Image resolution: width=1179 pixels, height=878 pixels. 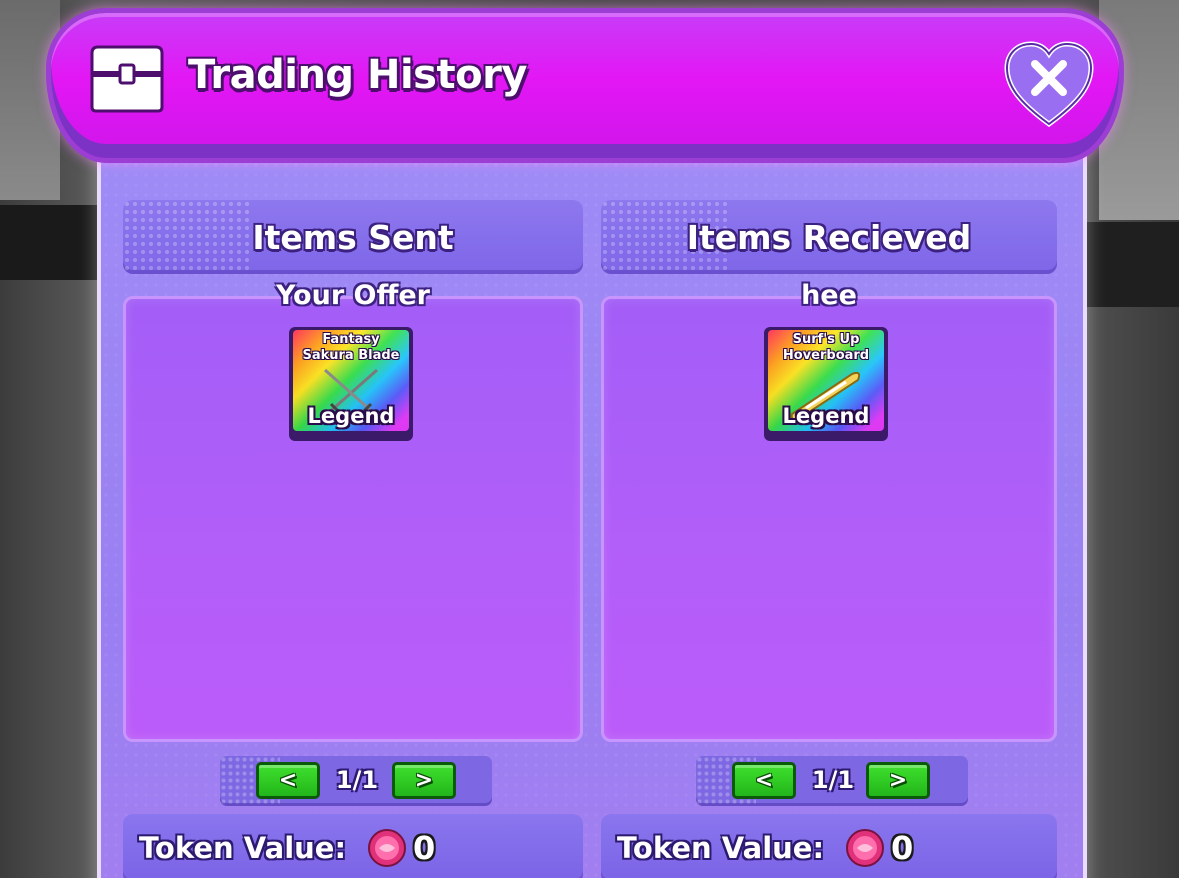 What do you see at coordinates (826, 347) in the screenshot?
I see `item-name: Surf's Up Hoverboard` at bounding box center [826, 347].